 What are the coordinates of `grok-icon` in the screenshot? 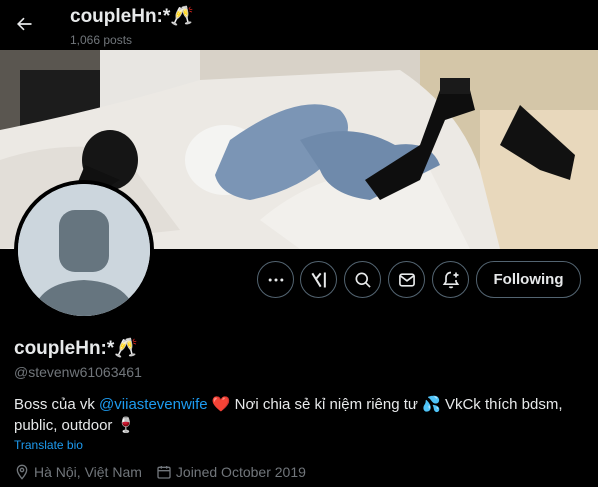 It's located at (318, 279).